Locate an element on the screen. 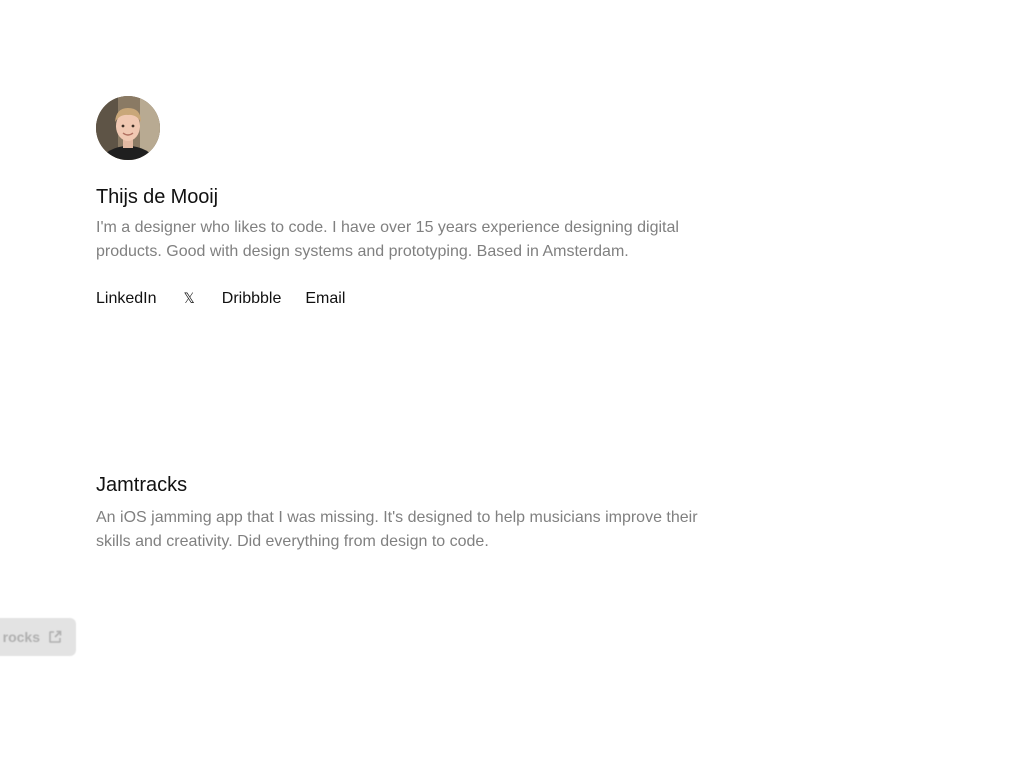 The height and width of the screenshot is (768, 1024). email-link: Email is located at coordinates (325, 299).